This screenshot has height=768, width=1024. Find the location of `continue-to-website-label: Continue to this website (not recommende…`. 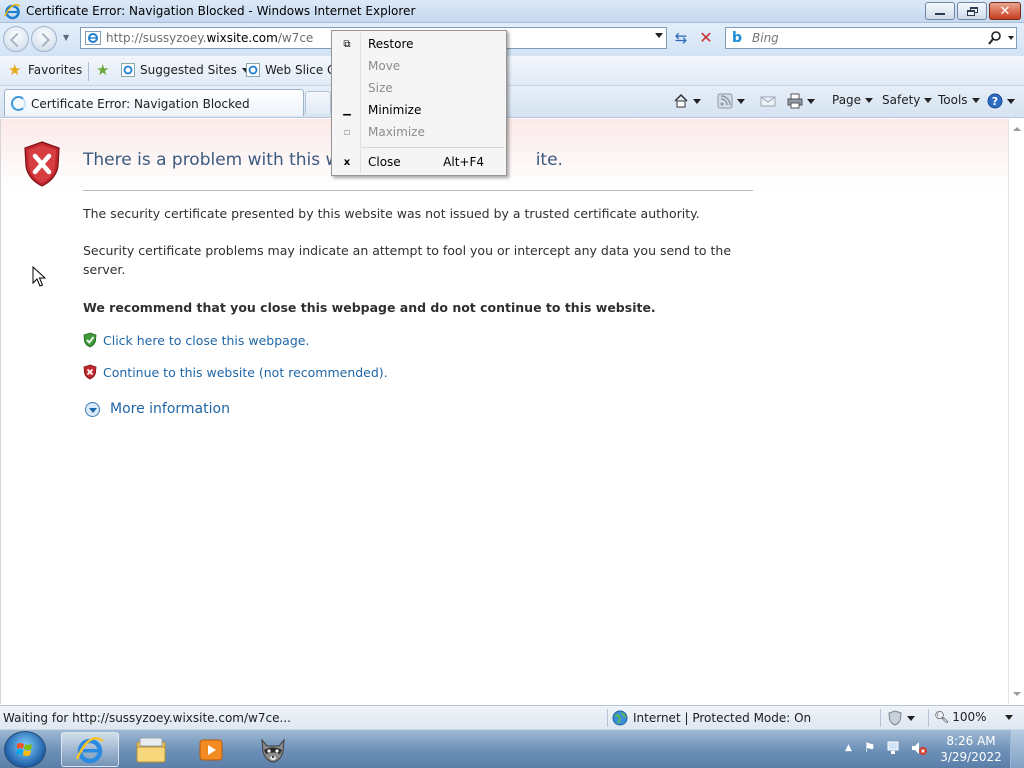

continue-to-website-label: Continue to this website (not recommende… is located at coordinates (245, 372).